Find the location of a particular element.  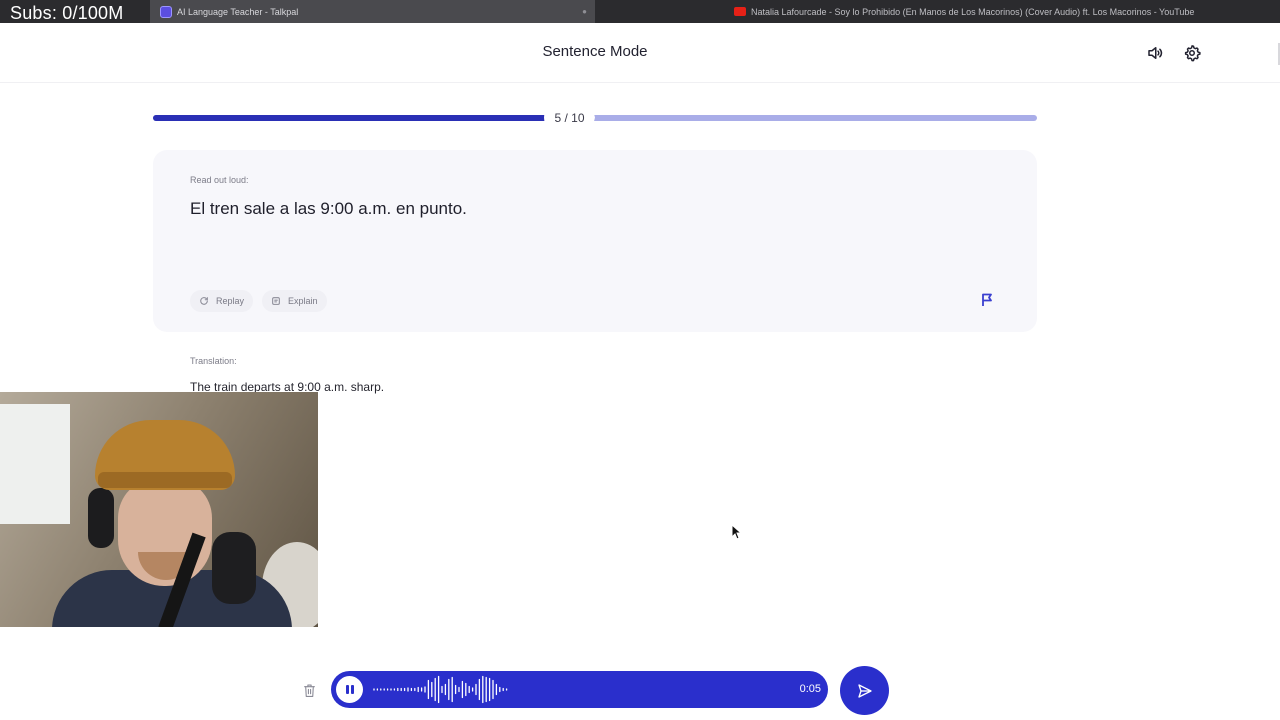

pause-icon is located at coordinates (349, 689).